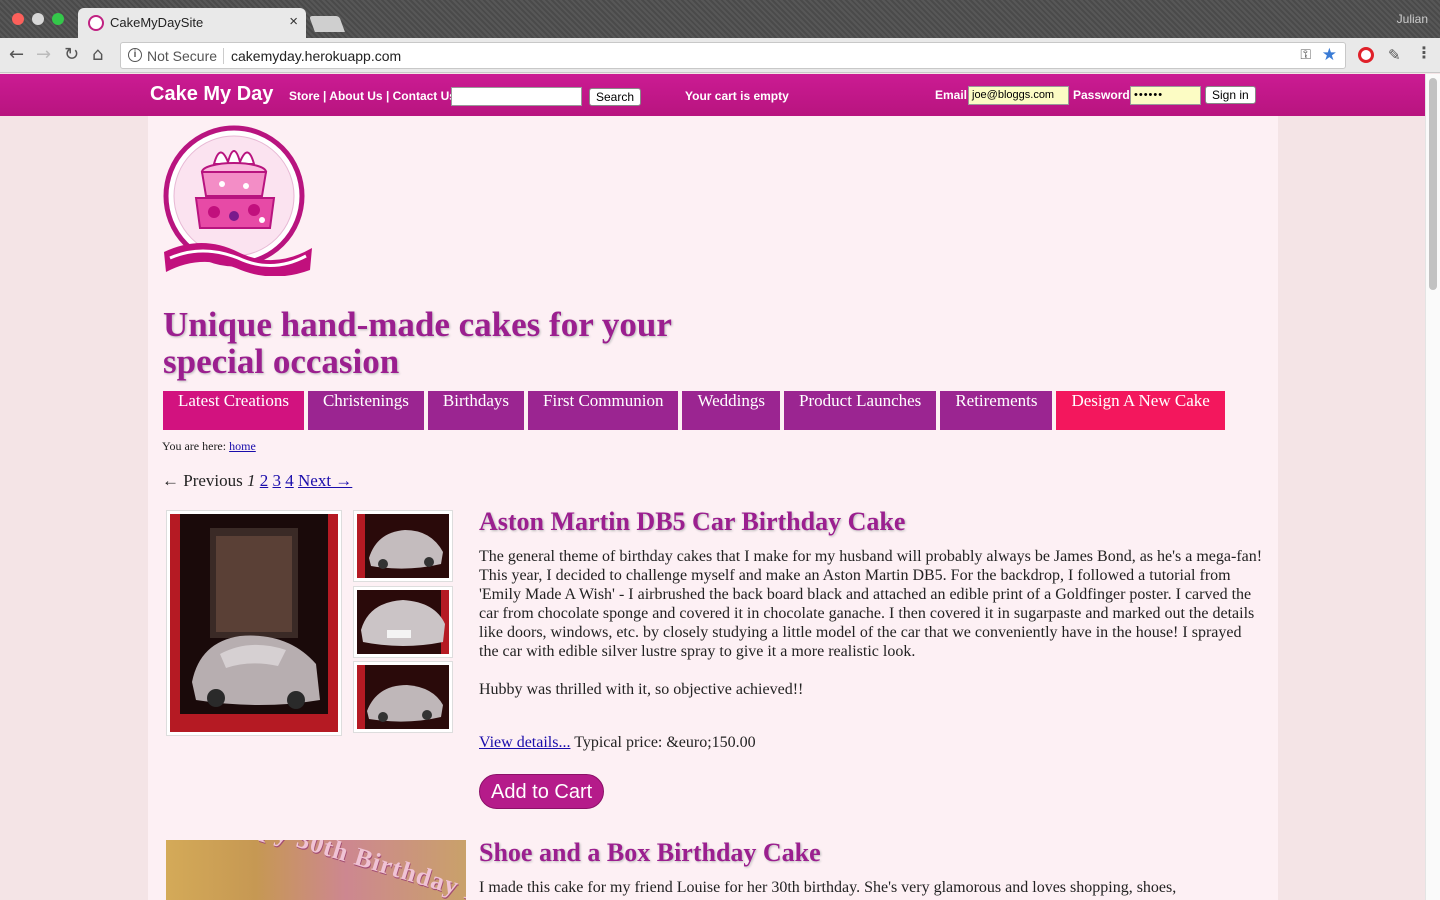 This screenshot has width=1440, height=900. What do you see at coordinates (289, 480) in the screenshot?
I see `pager-page-4: 4` at bounding box center [289, 480].